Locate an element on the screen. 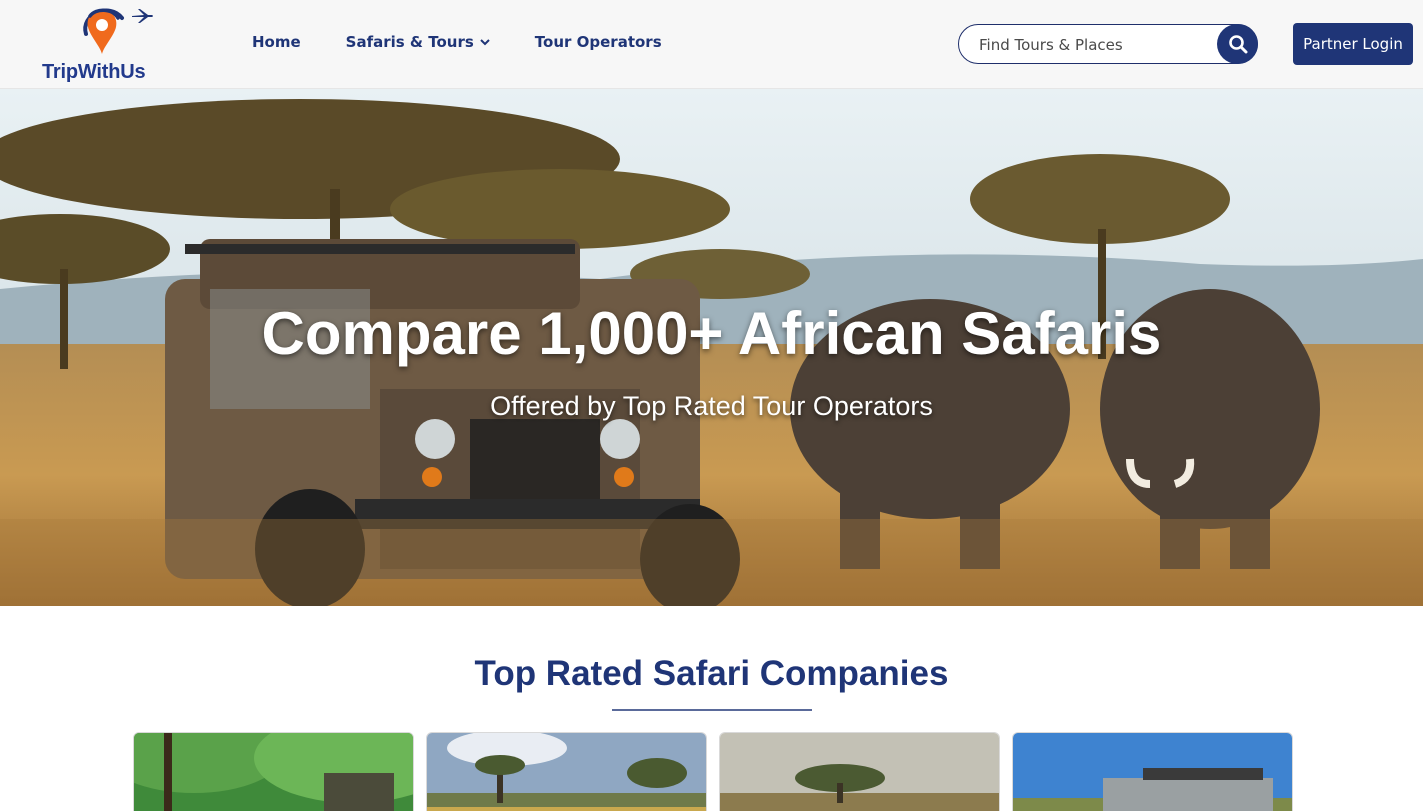 The height and width of the screenshot is (811, 1423). search-button is located at coordinates (1237, 44).